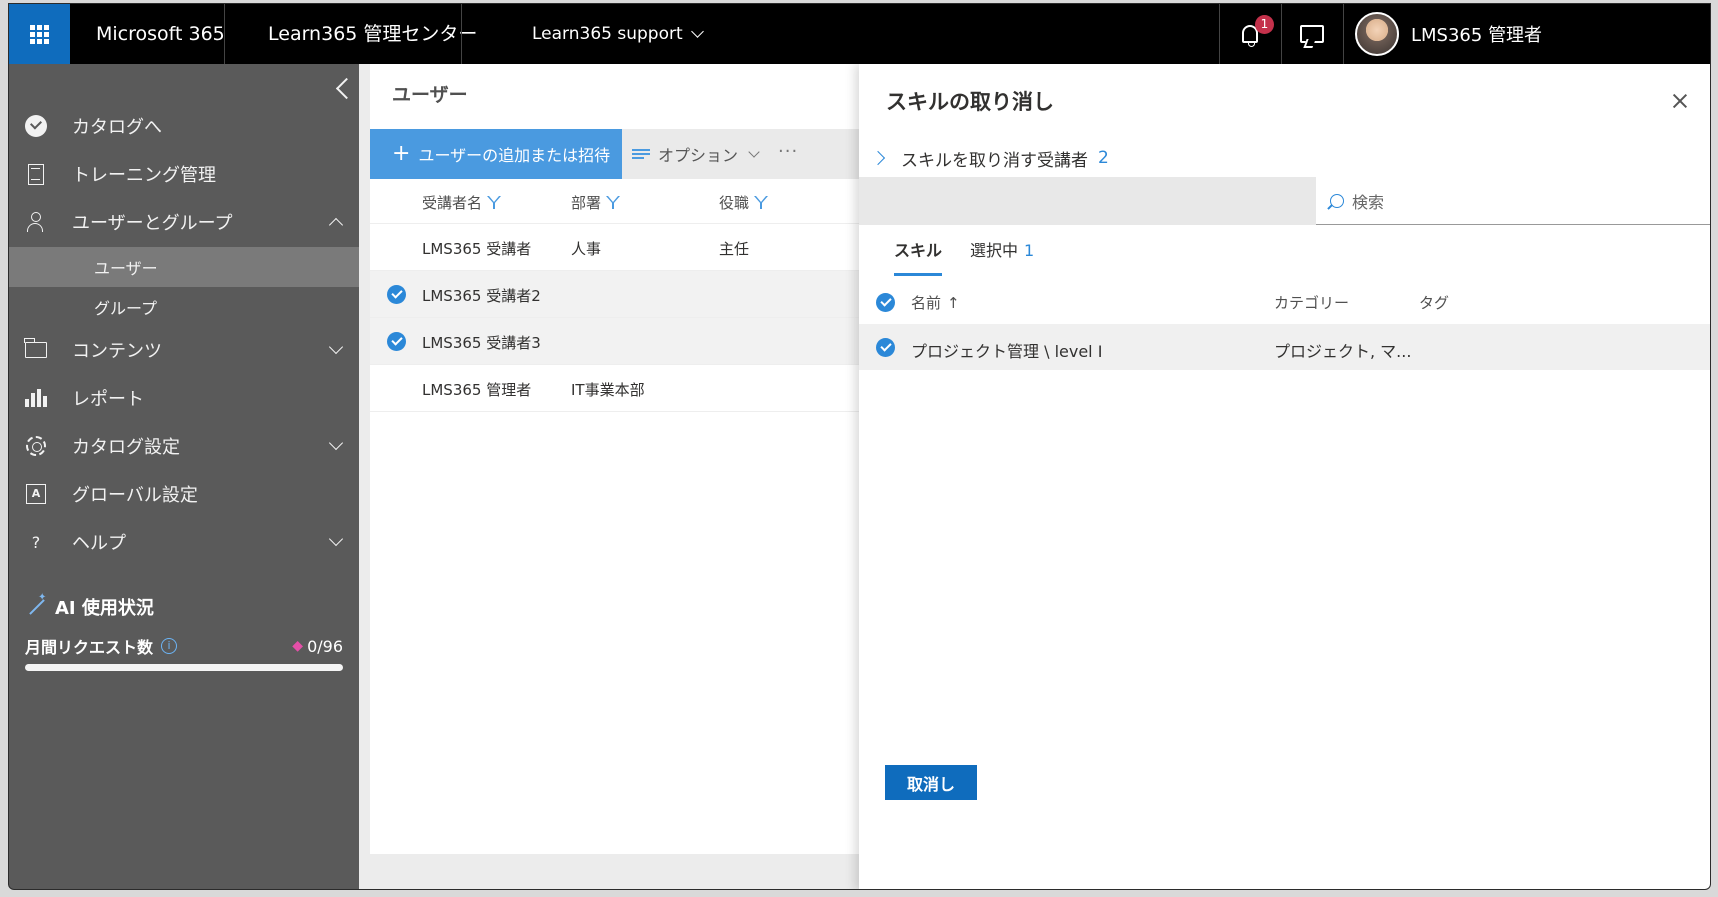  I want to click on sidebar-item-label: ユーザーとグループ, so click(152, 223).